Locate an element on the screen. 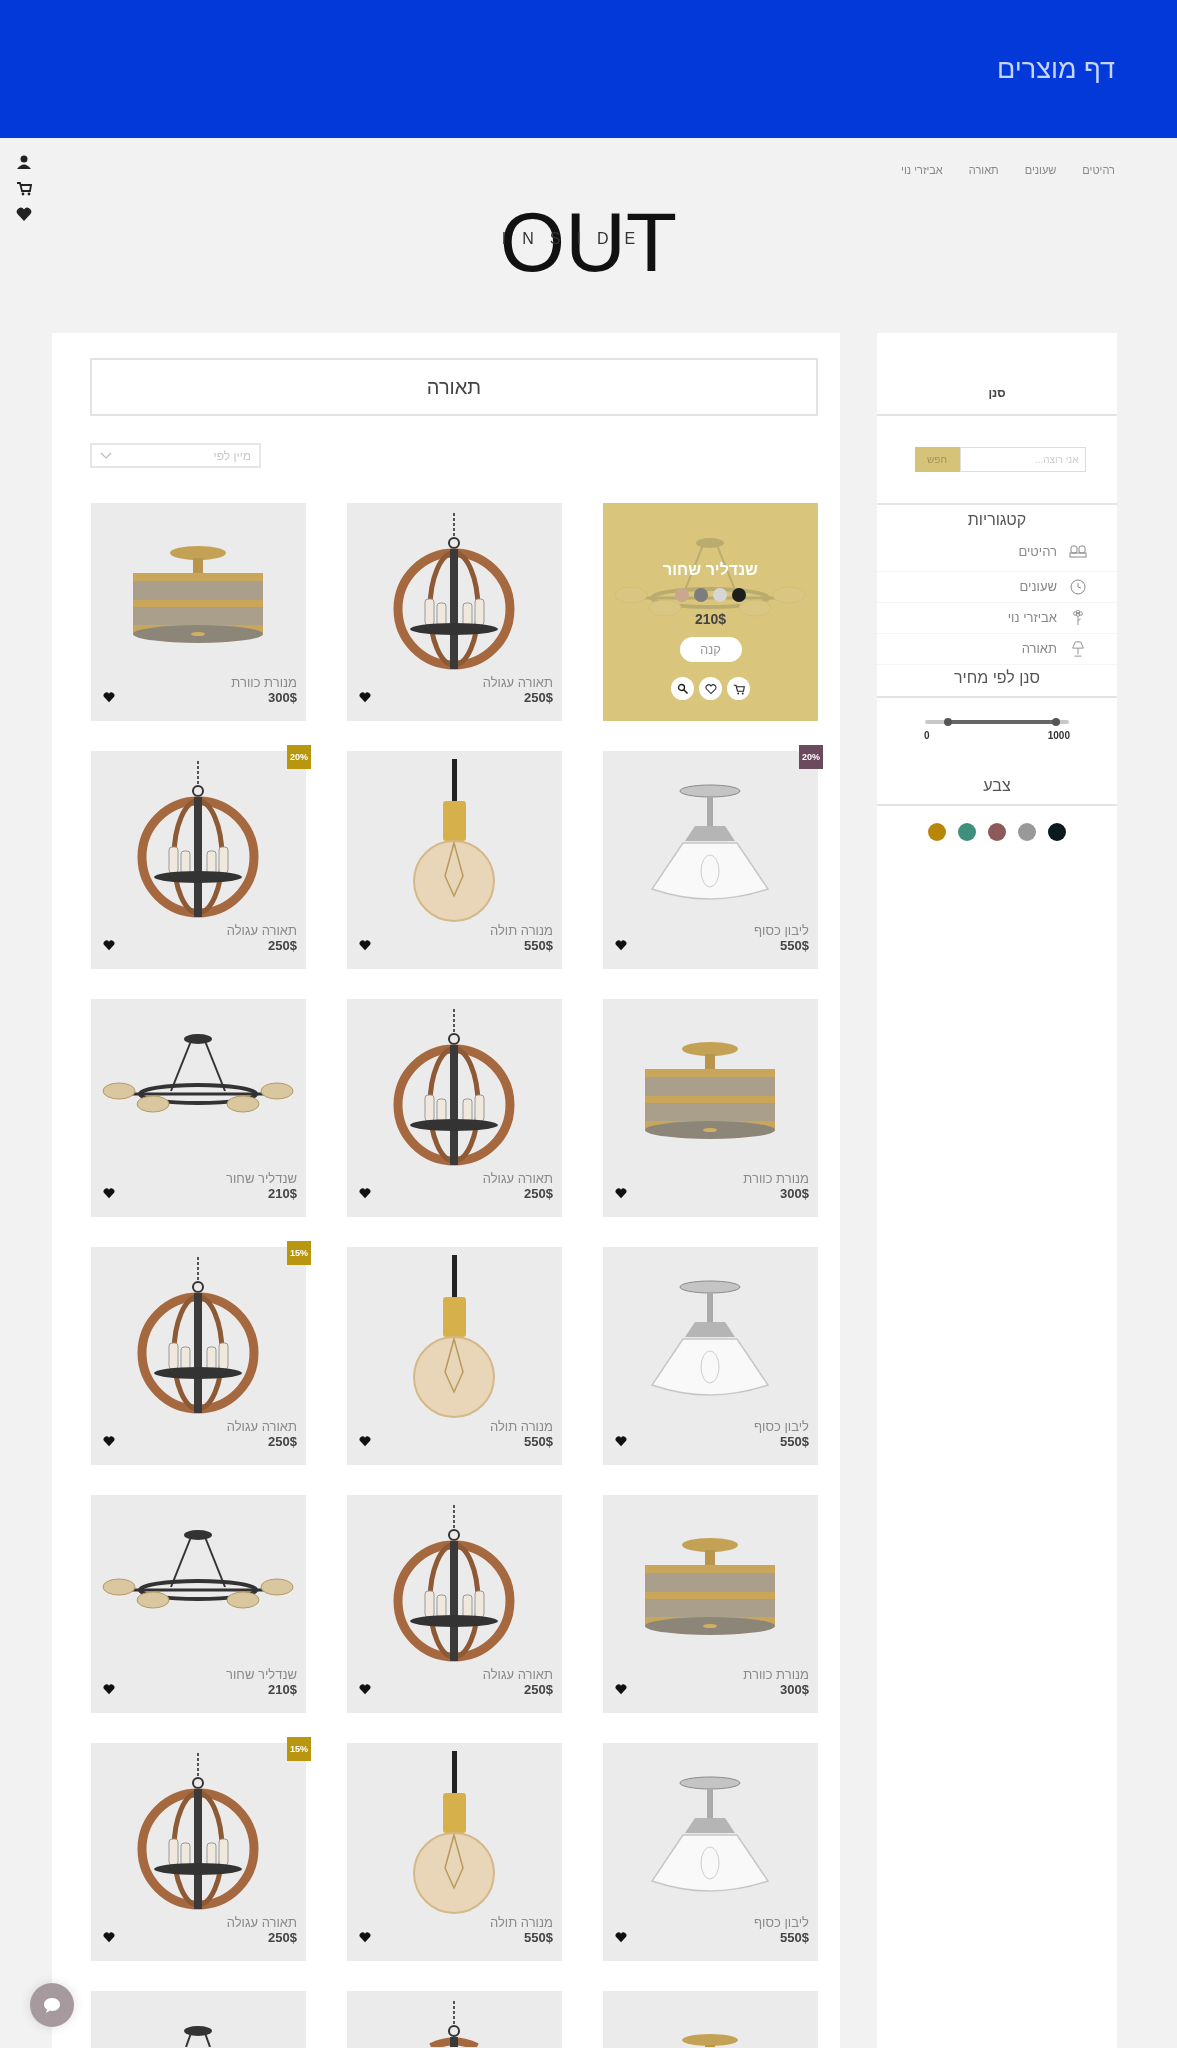 The image size is (1177, 2048). filter-title: סנן is located at coordinates (997, 393).